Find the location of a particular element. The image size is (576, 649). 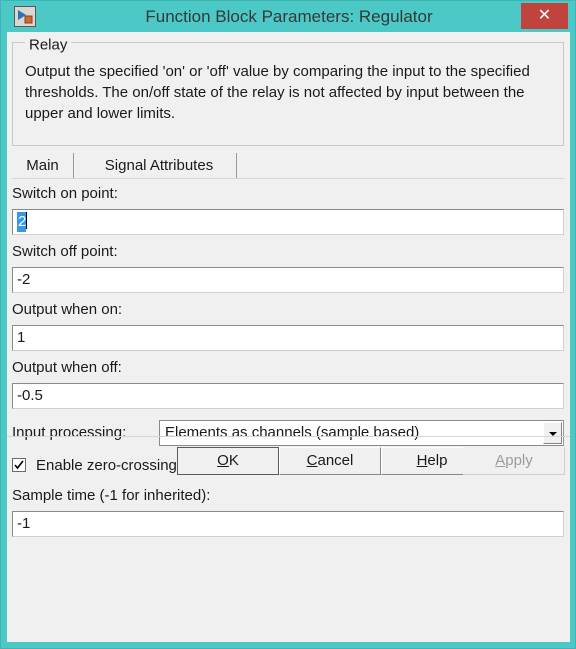

cancel-mnemonic: C is located at coordinates (312, 460).